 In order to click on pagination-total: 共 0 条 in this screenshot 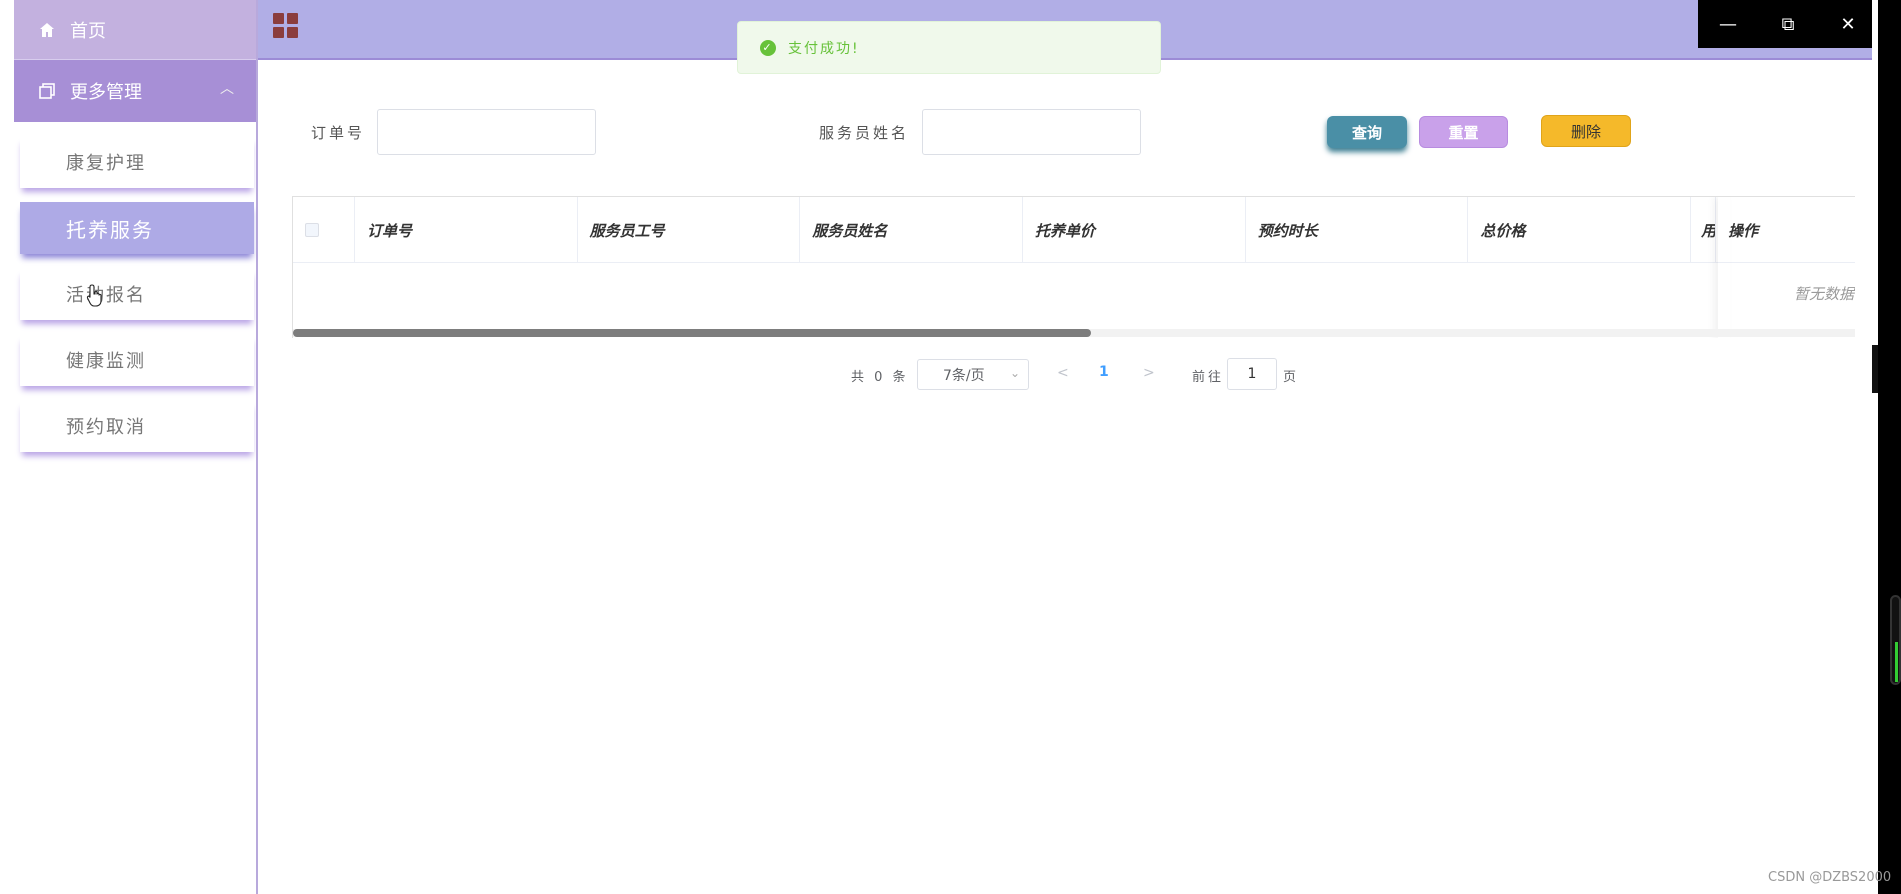, I will do `click(880, 377)`.